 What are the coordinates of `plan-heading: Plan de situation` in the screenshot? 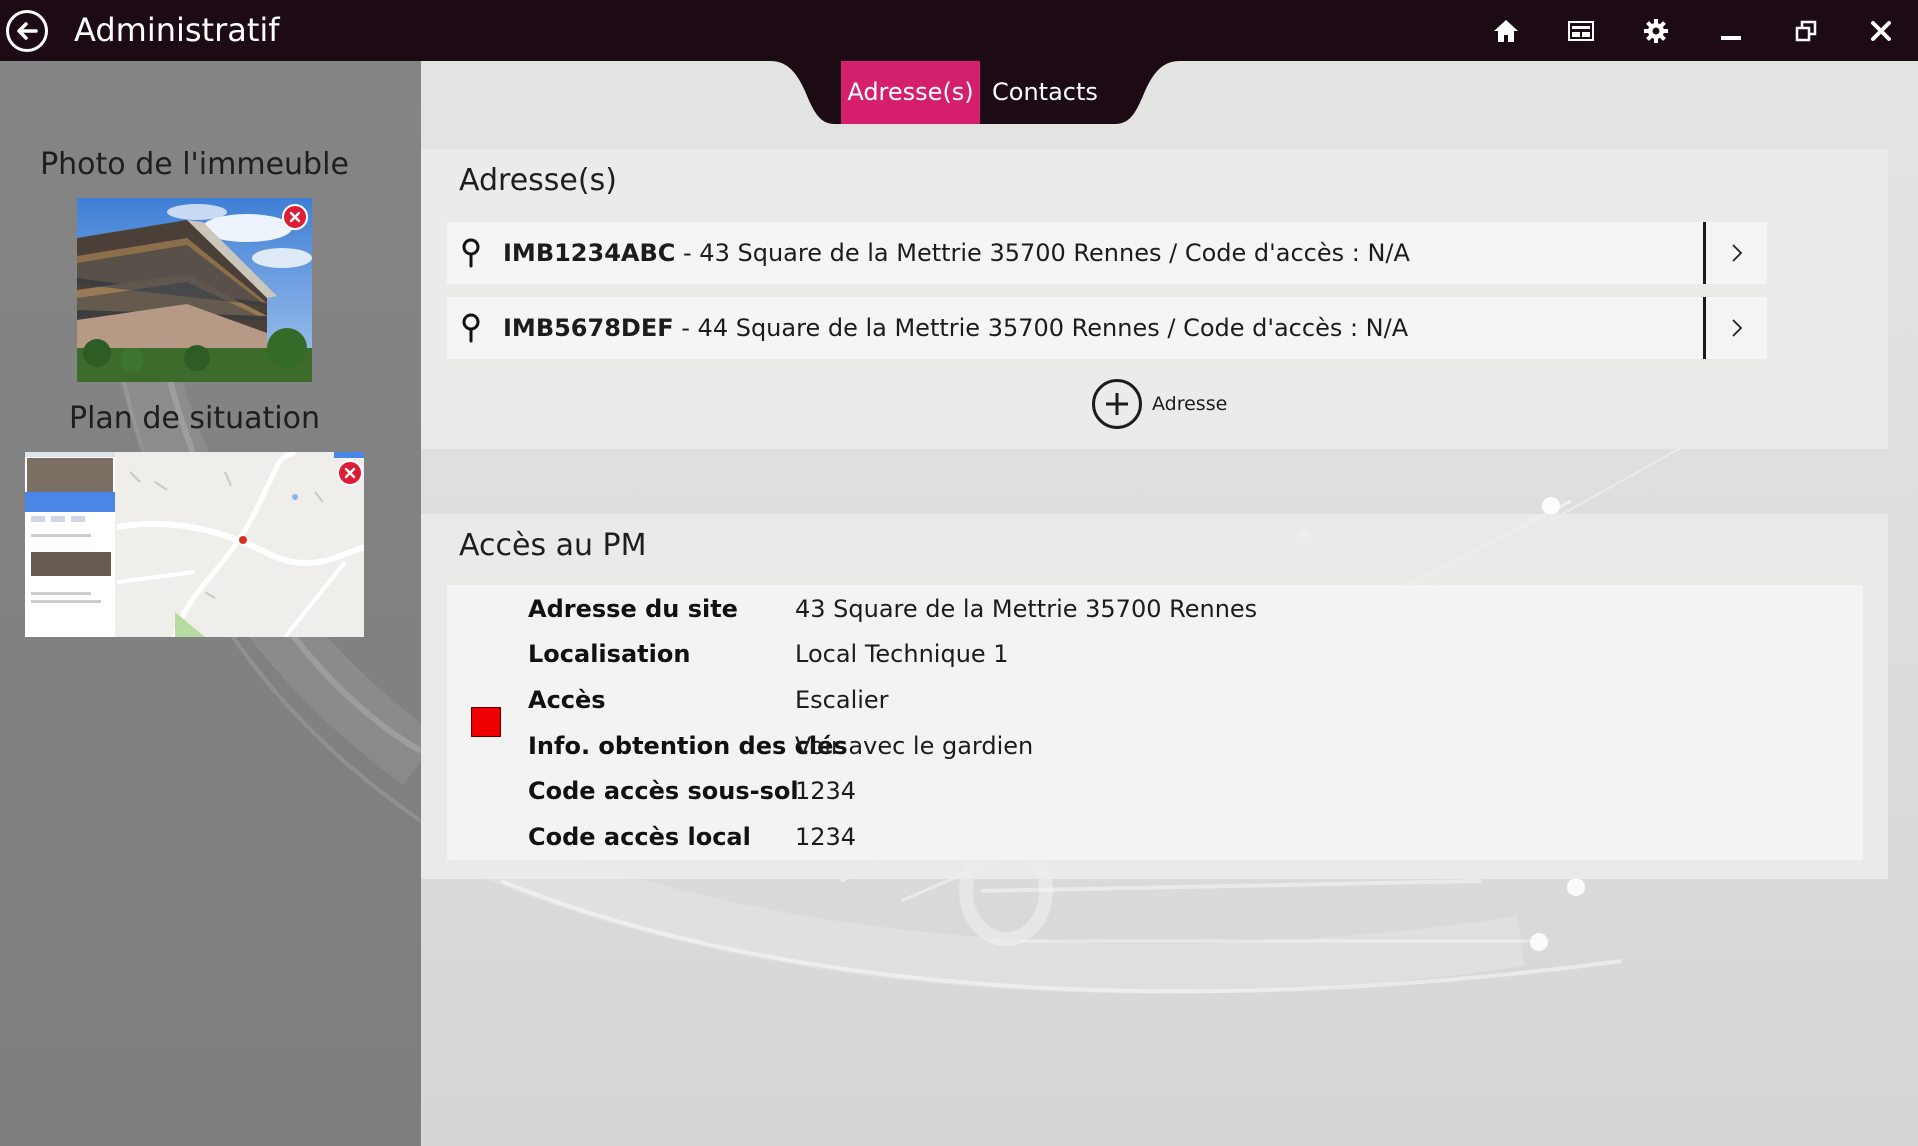 It's located at (194, 418).